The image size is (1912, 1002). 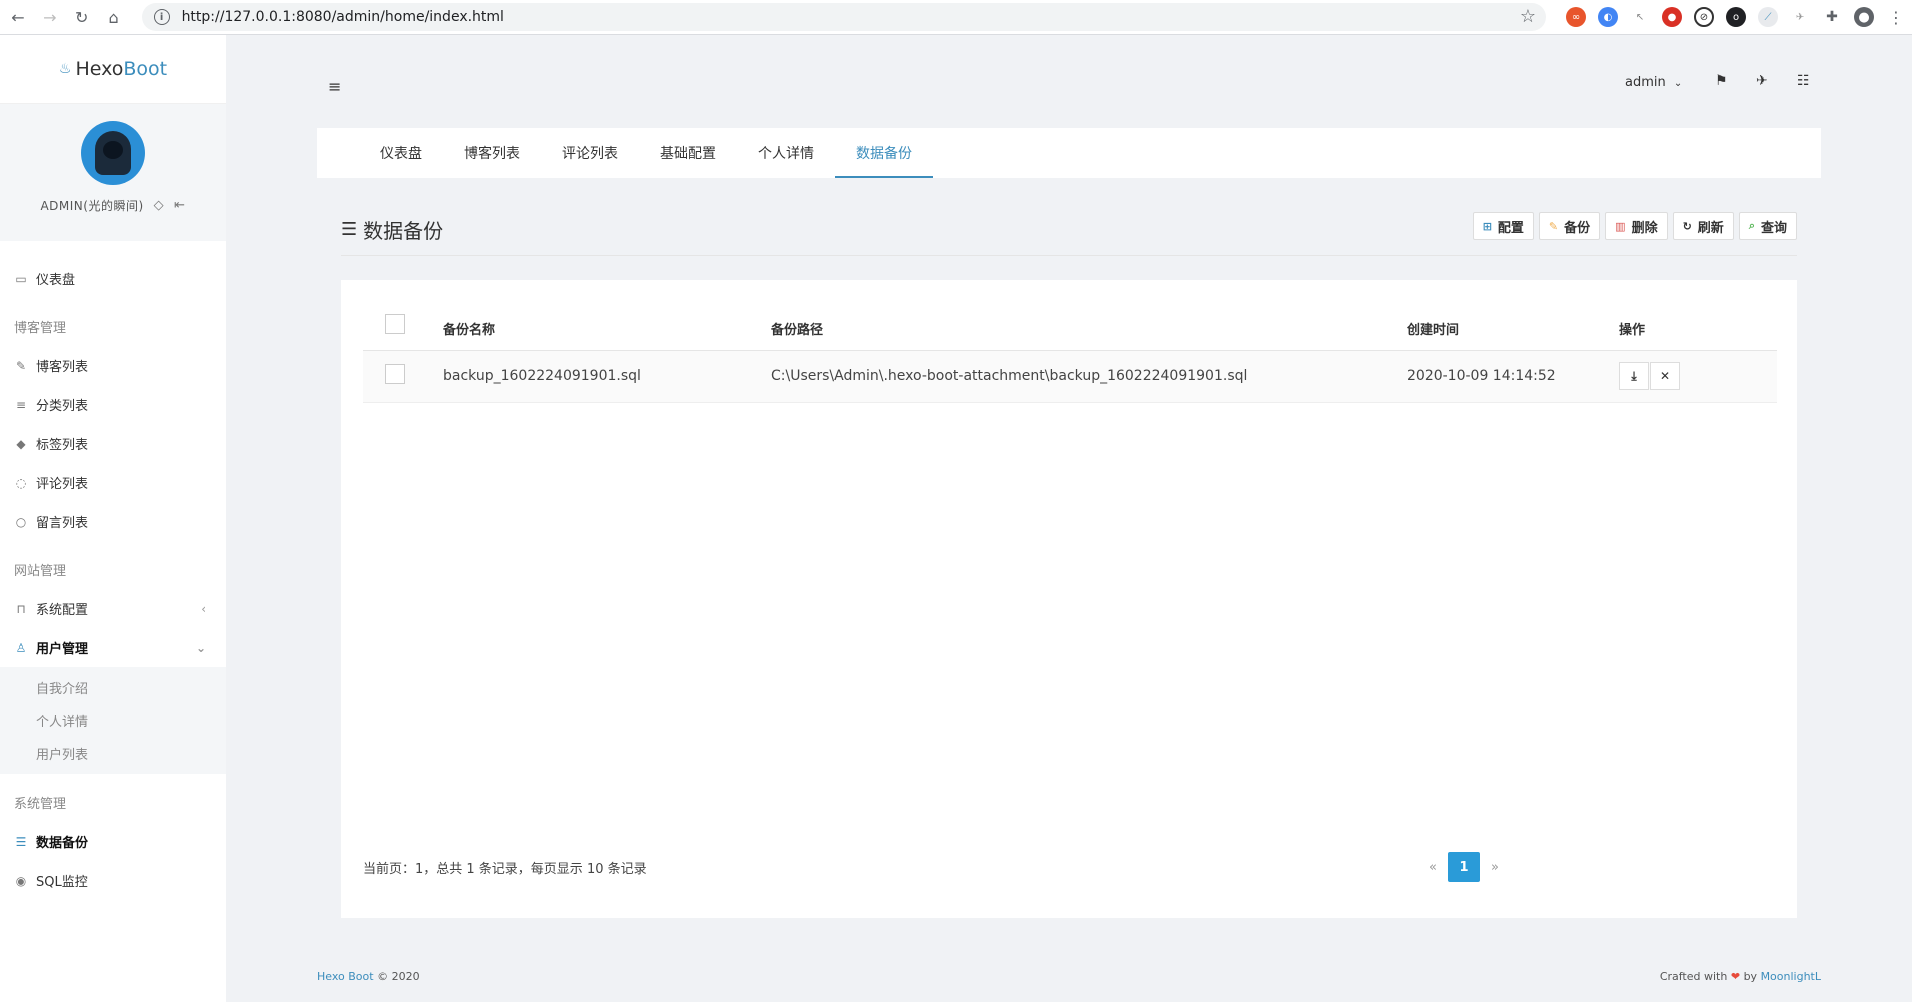 What do you see at coordinates (62, 445) in the screenshot?
I see `sidebar-item-label: 标签列表` at bounding box center [62, 445].